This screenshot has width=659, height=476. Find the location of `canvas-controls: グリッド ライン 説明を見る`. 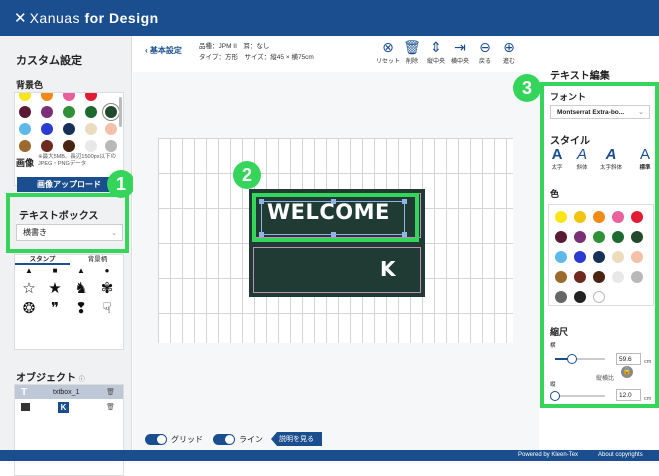

canvas-controls: グリッド ライン 説明を見る is located at coordinates (233, 439).